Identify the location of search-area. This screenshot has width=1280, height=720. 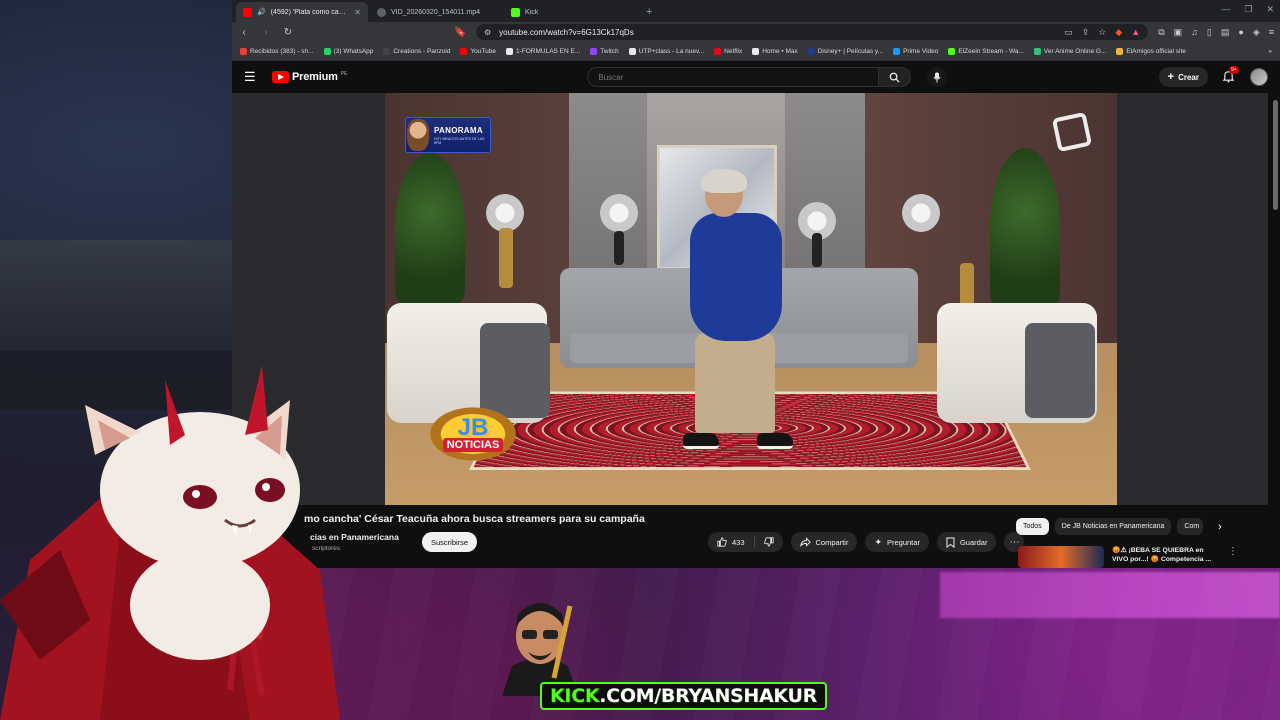
(767, 77).